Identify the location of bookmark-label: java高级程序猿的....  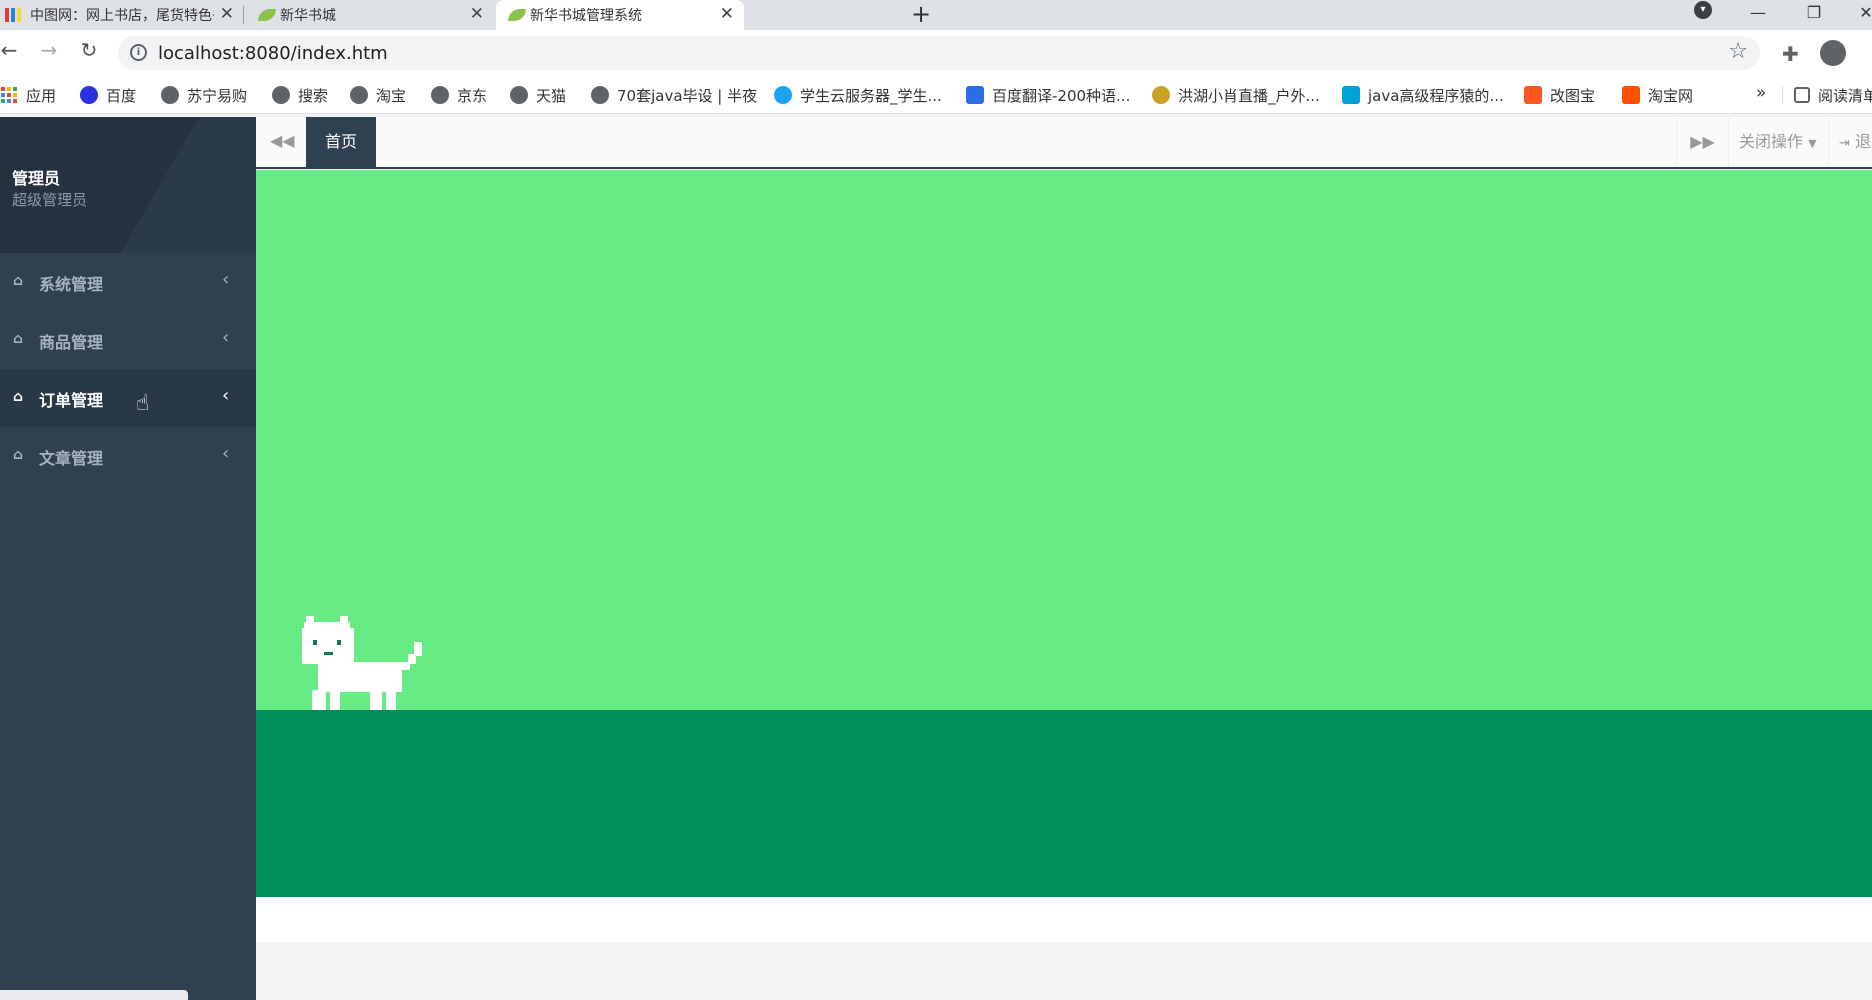
(1436, 95).